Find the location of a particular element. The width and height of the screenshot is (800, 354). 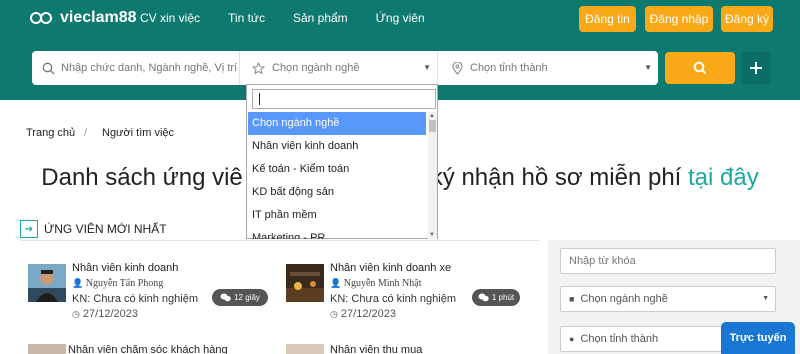

dropdown-option: Chọn ngành nghề is located at coordinates (337, 123).